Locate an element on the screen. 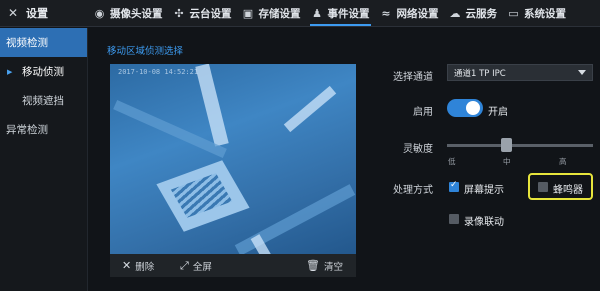  tab-label: 存储设置 is located at coordinates (279, 13).